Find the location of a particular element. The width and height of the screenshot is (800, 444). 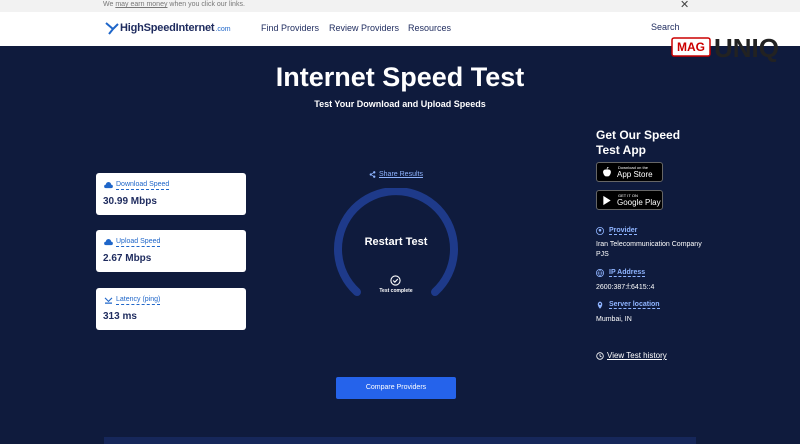

share-results-label: Share Results is located at coordinates (401, 174).